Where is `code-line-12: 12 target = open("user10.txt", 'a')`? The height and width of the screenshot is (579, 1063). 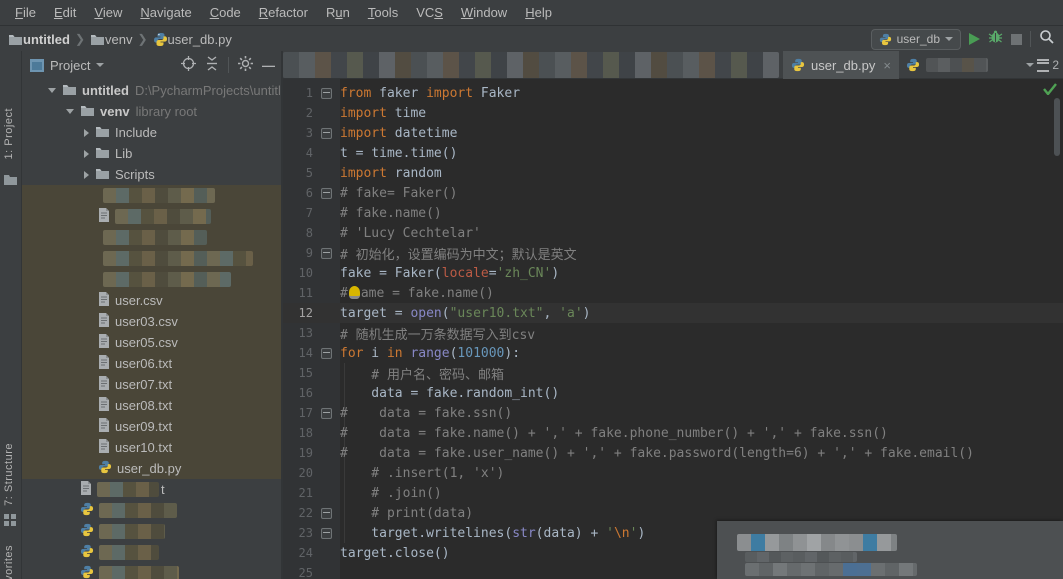
code-line-12: 12 target = open("user10.txt", 'a') is located at coordinates (673, 313).